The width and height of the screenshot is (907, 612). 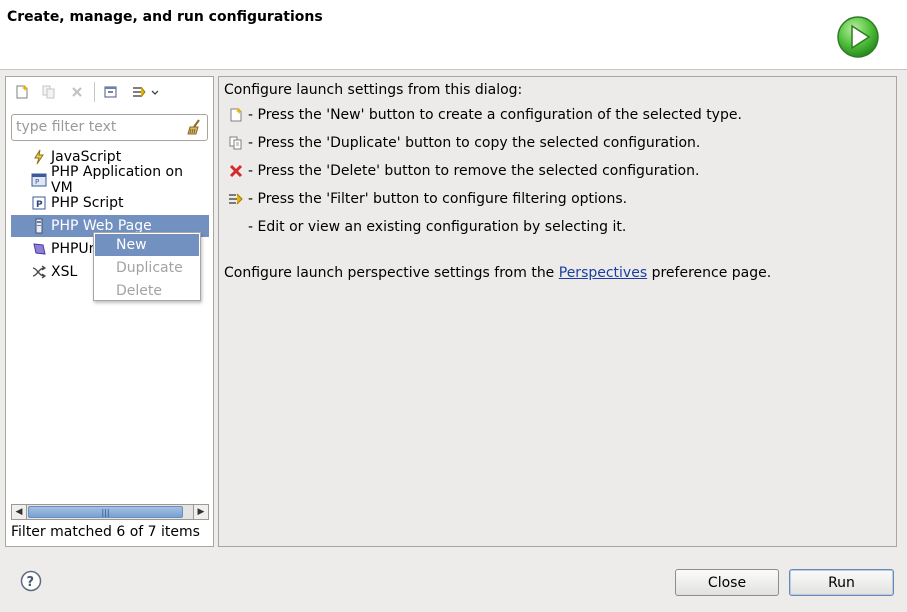 What do you see at coordinates (200, 512) in the screenshot?
I see `scroll-right-icon: ▶` at bounding box center [200, 512].